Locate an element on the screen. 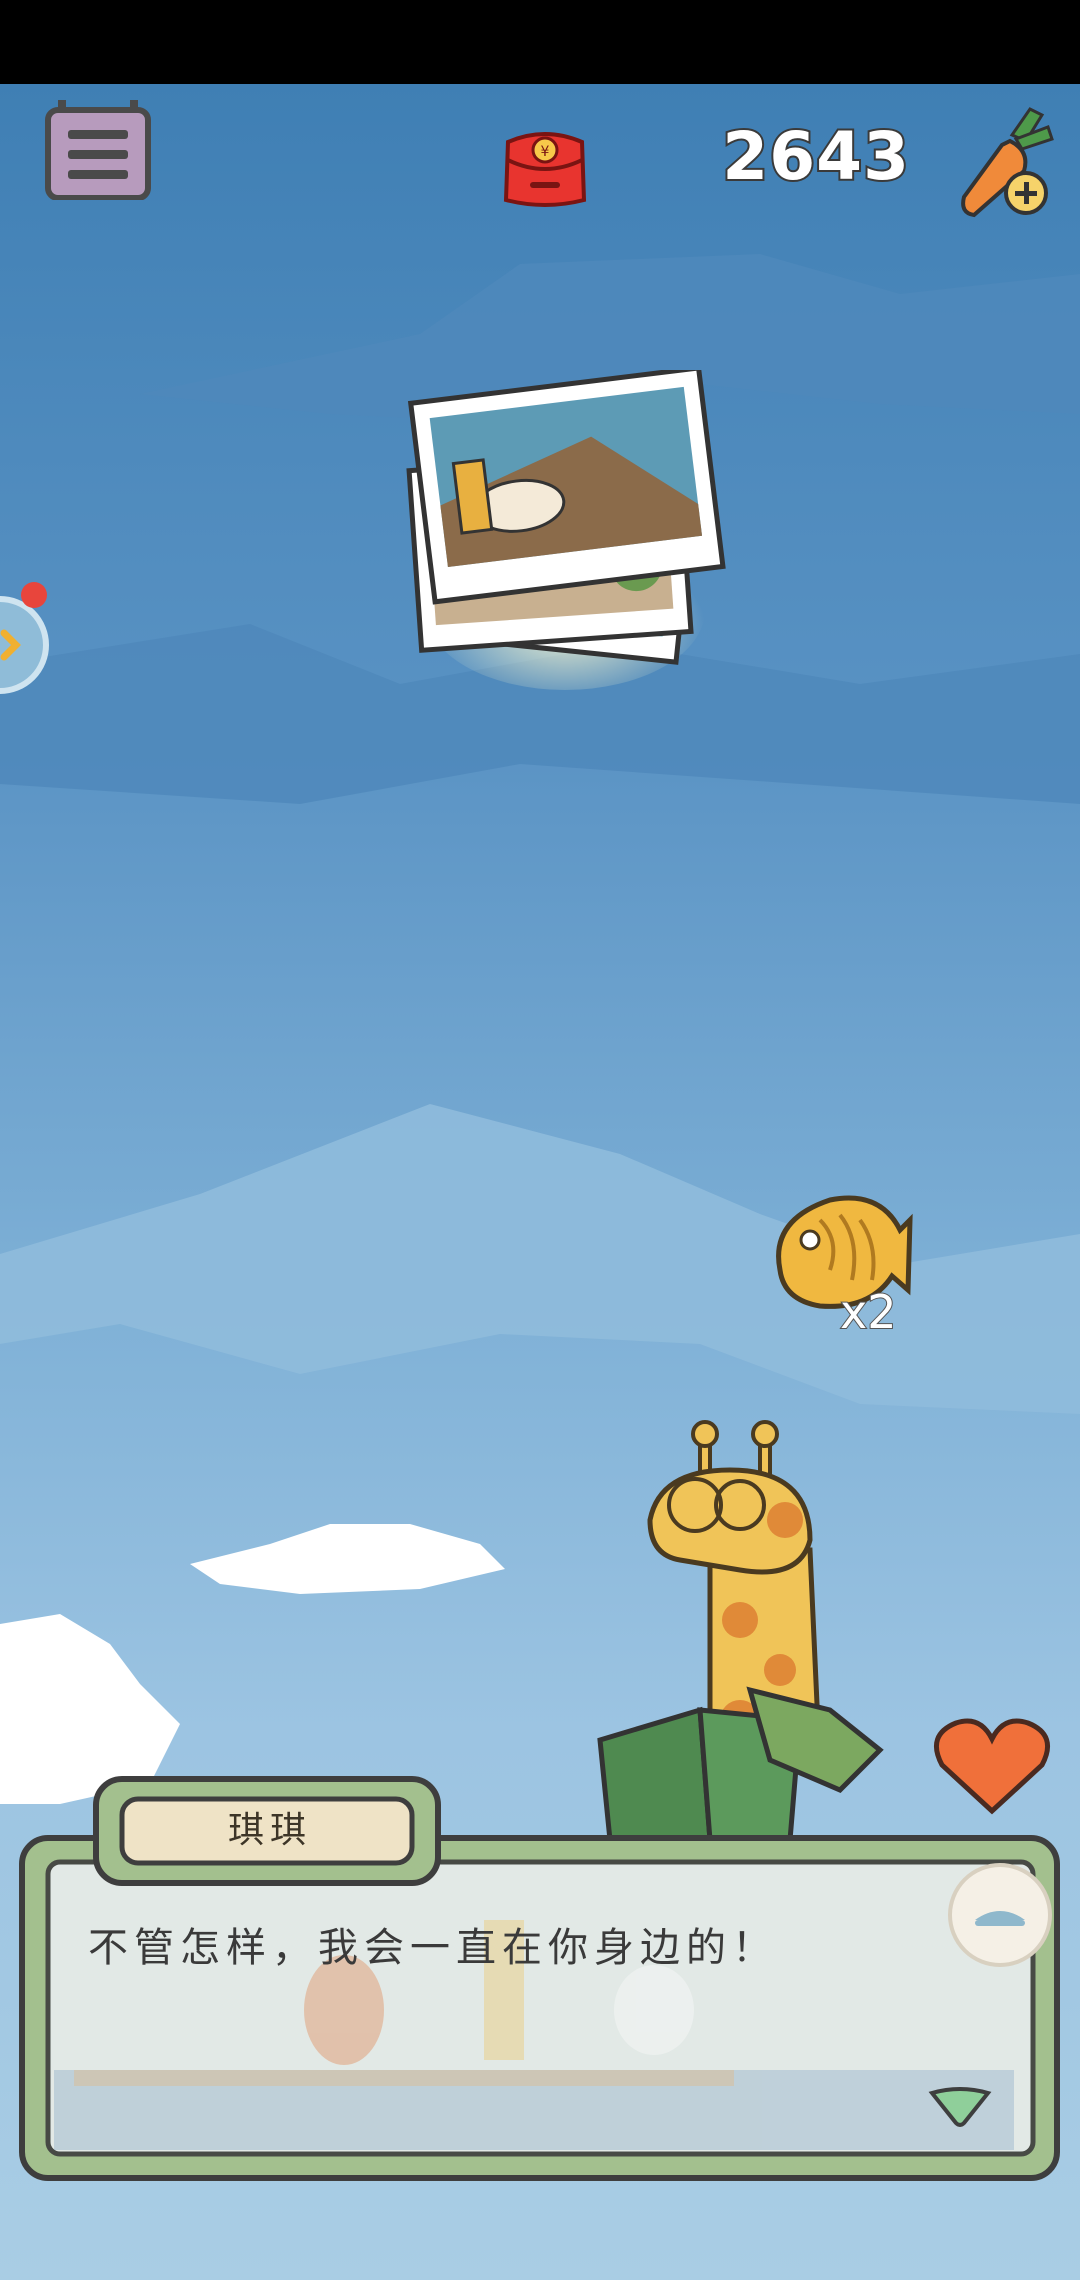  menu-icon is located at coordinates (98, 150).